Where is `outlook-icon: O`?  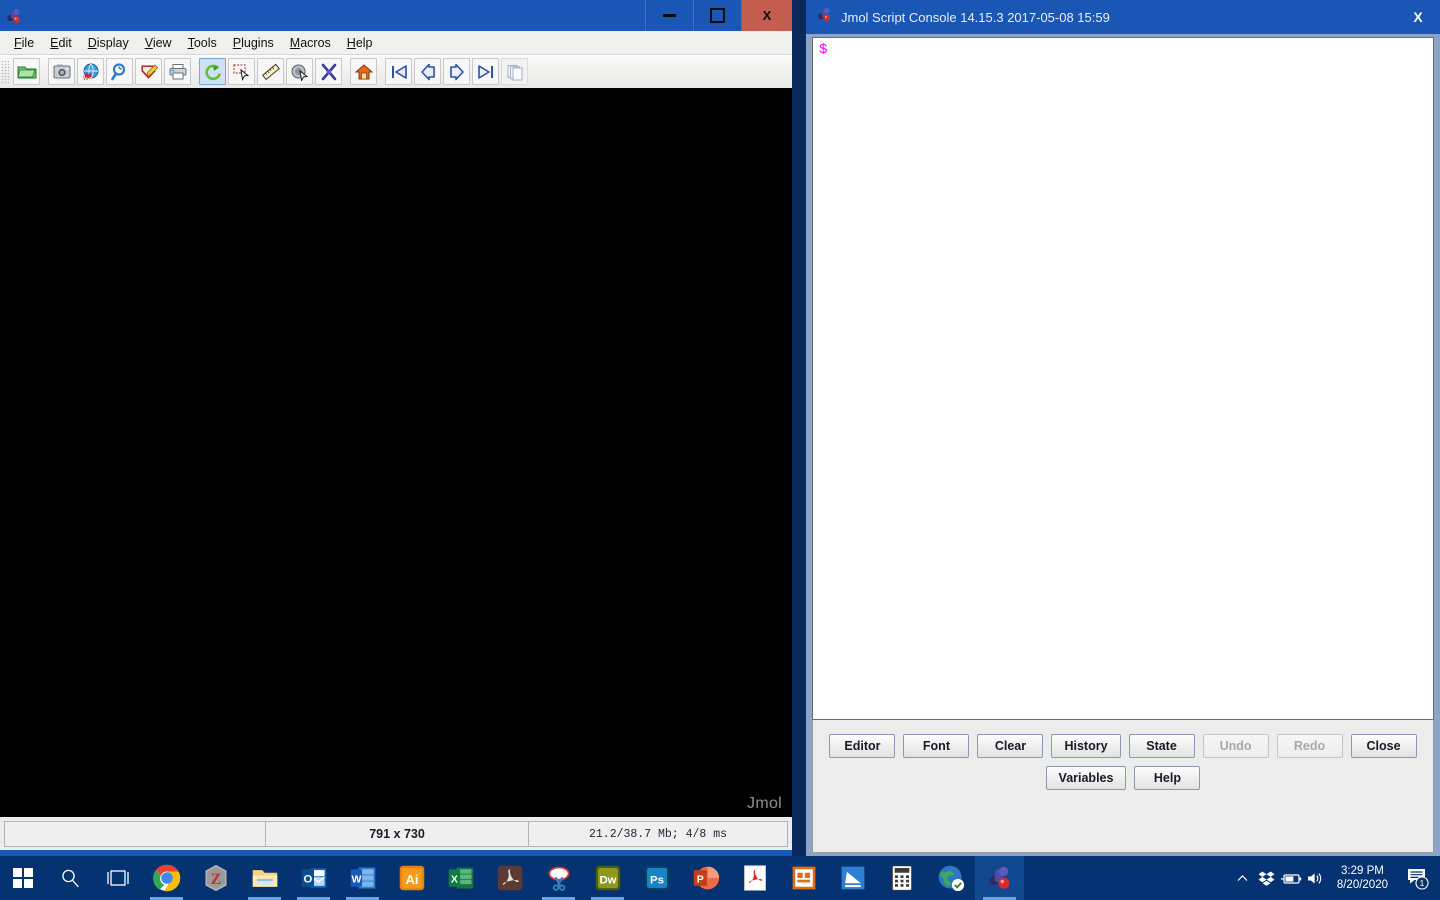 outlook-icon: O is located at coordinates (314, 878).